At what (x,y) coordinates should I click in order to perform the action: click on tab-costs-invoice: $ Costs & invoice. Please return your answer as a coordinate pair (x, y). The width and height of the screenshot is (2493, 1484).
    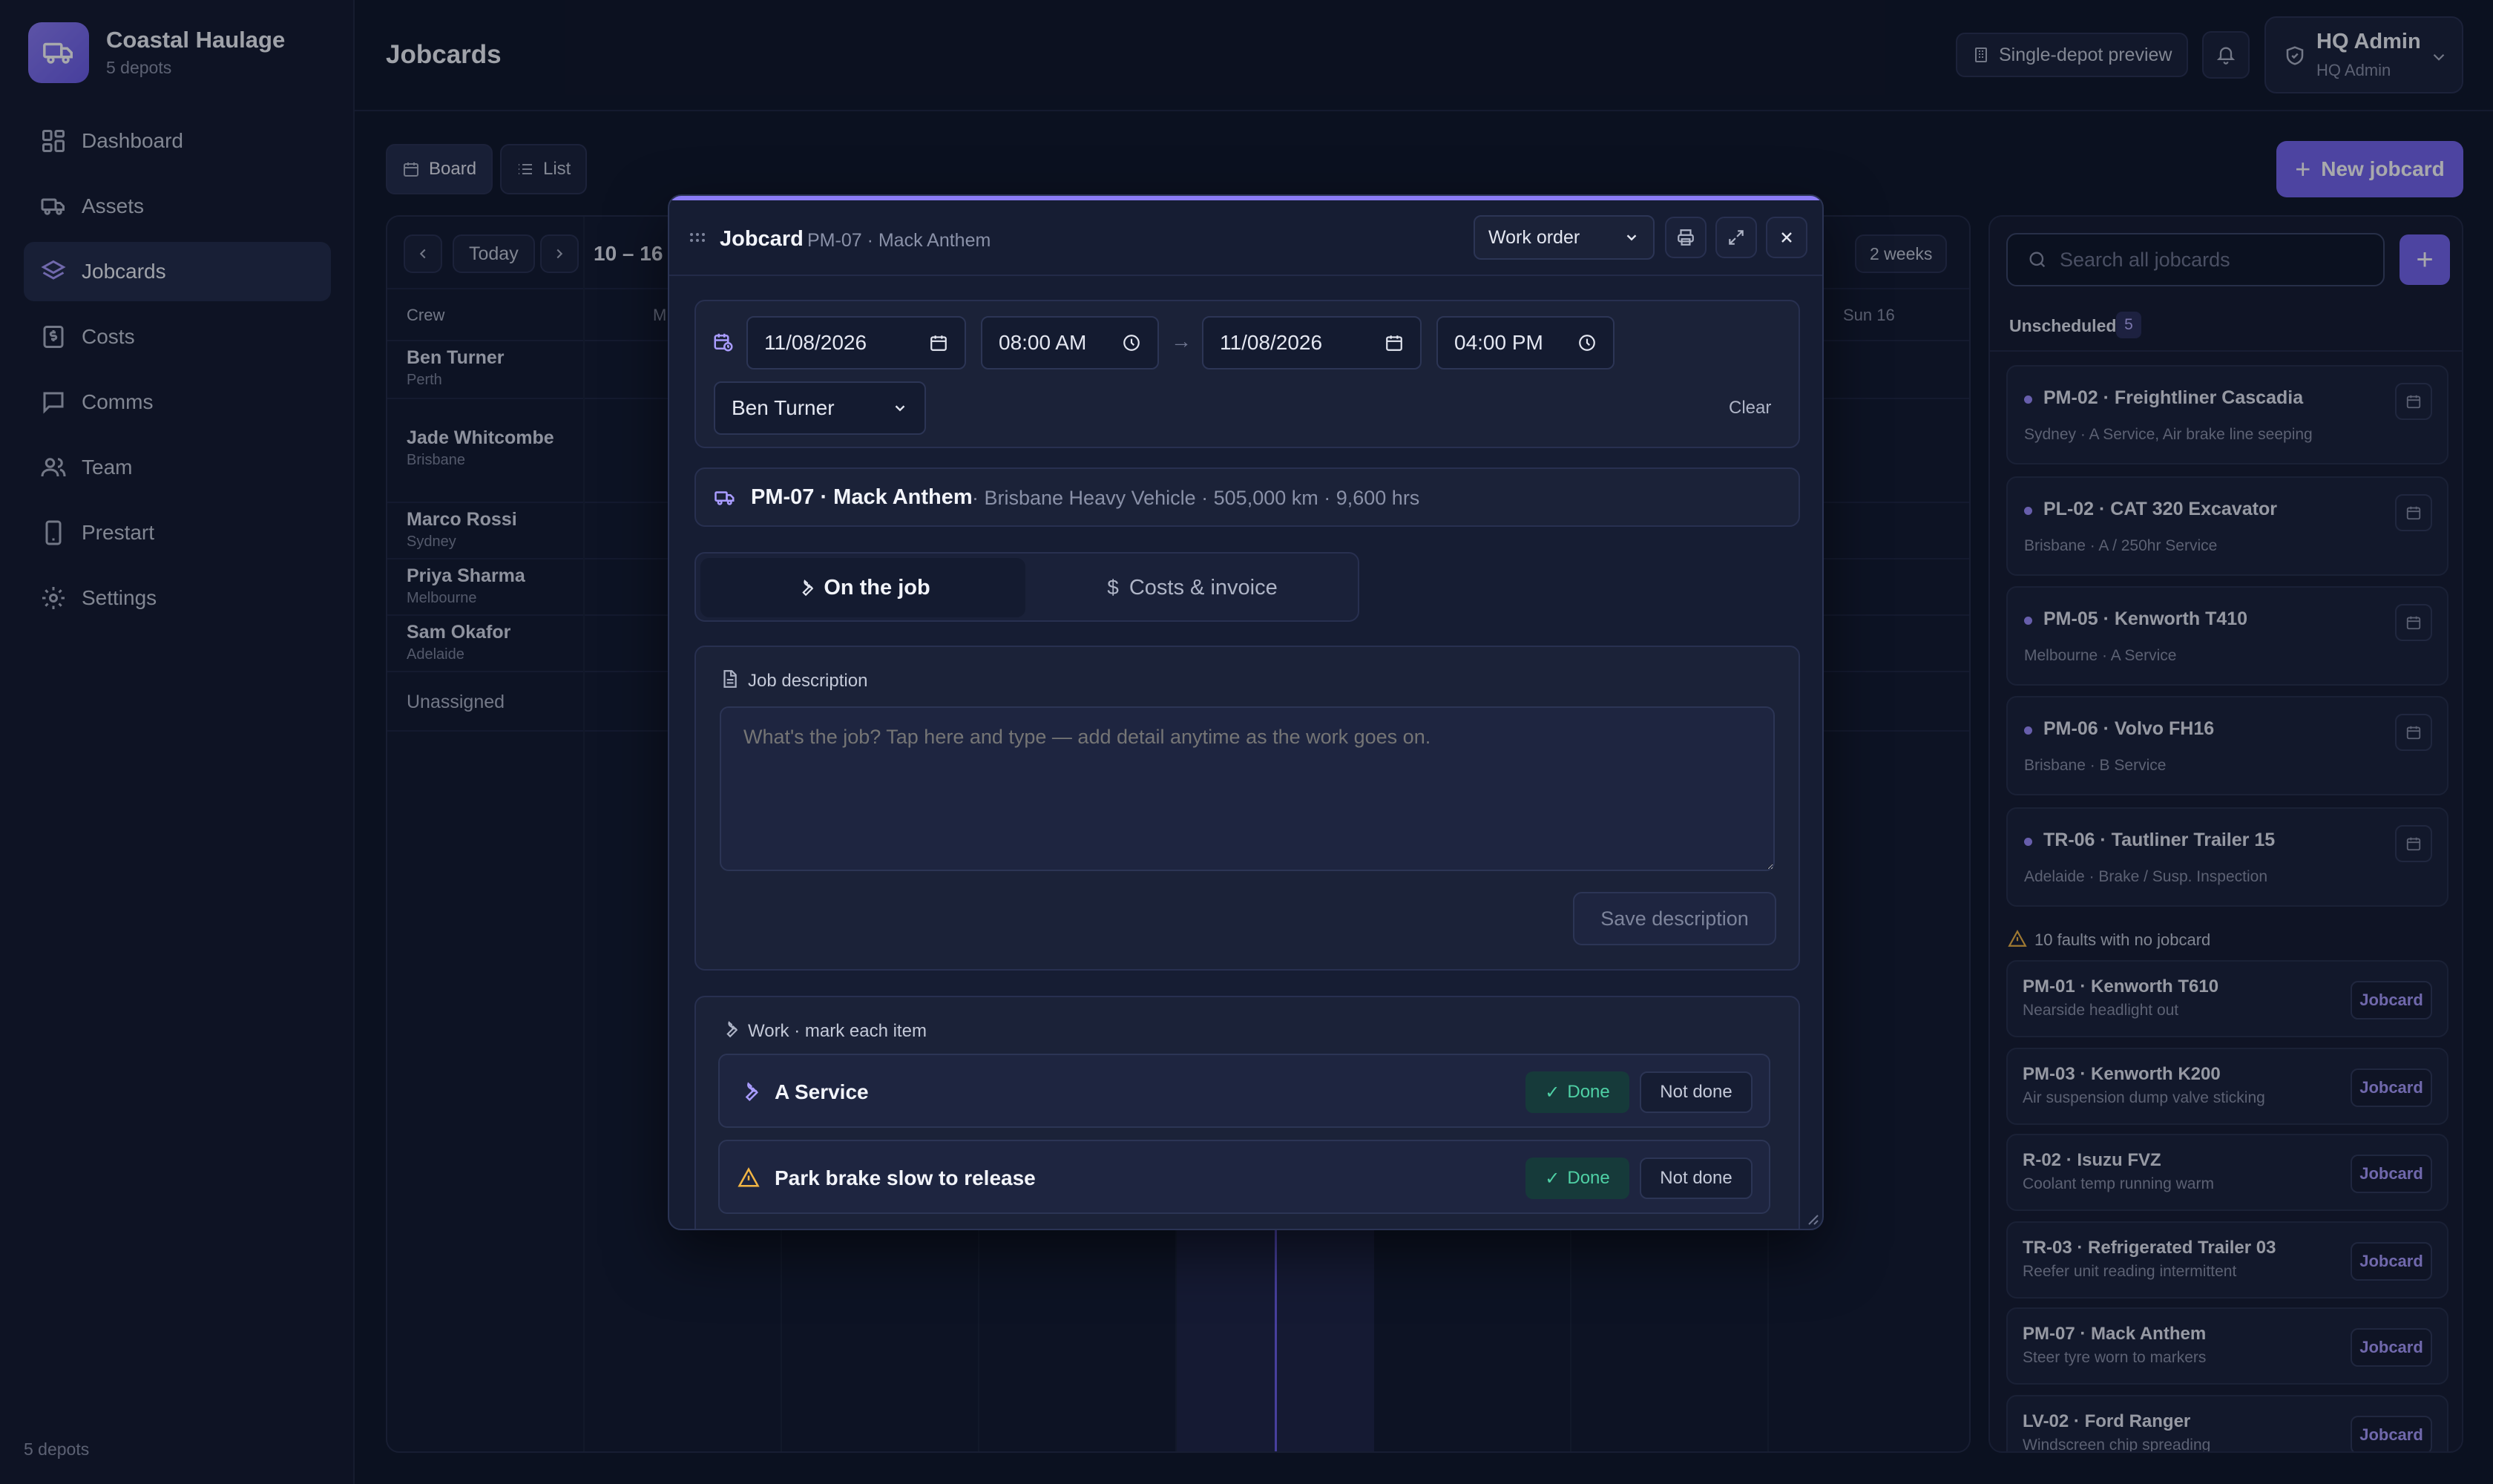
    Looking at the image, I should click on (1192, 587).